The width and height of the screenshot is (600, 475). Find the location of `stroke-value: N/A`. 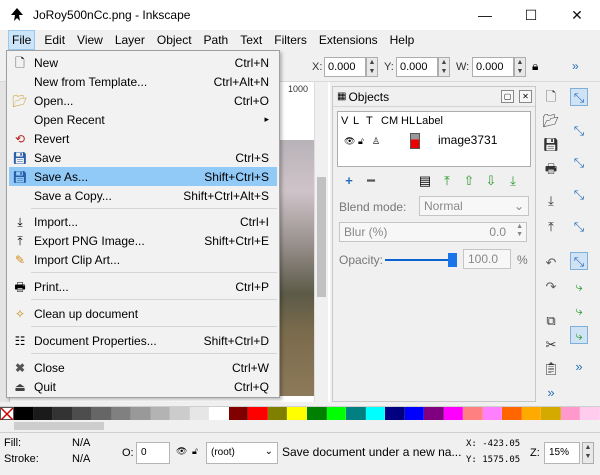

stroke-value: N/A is located at coordinates (81, 459).